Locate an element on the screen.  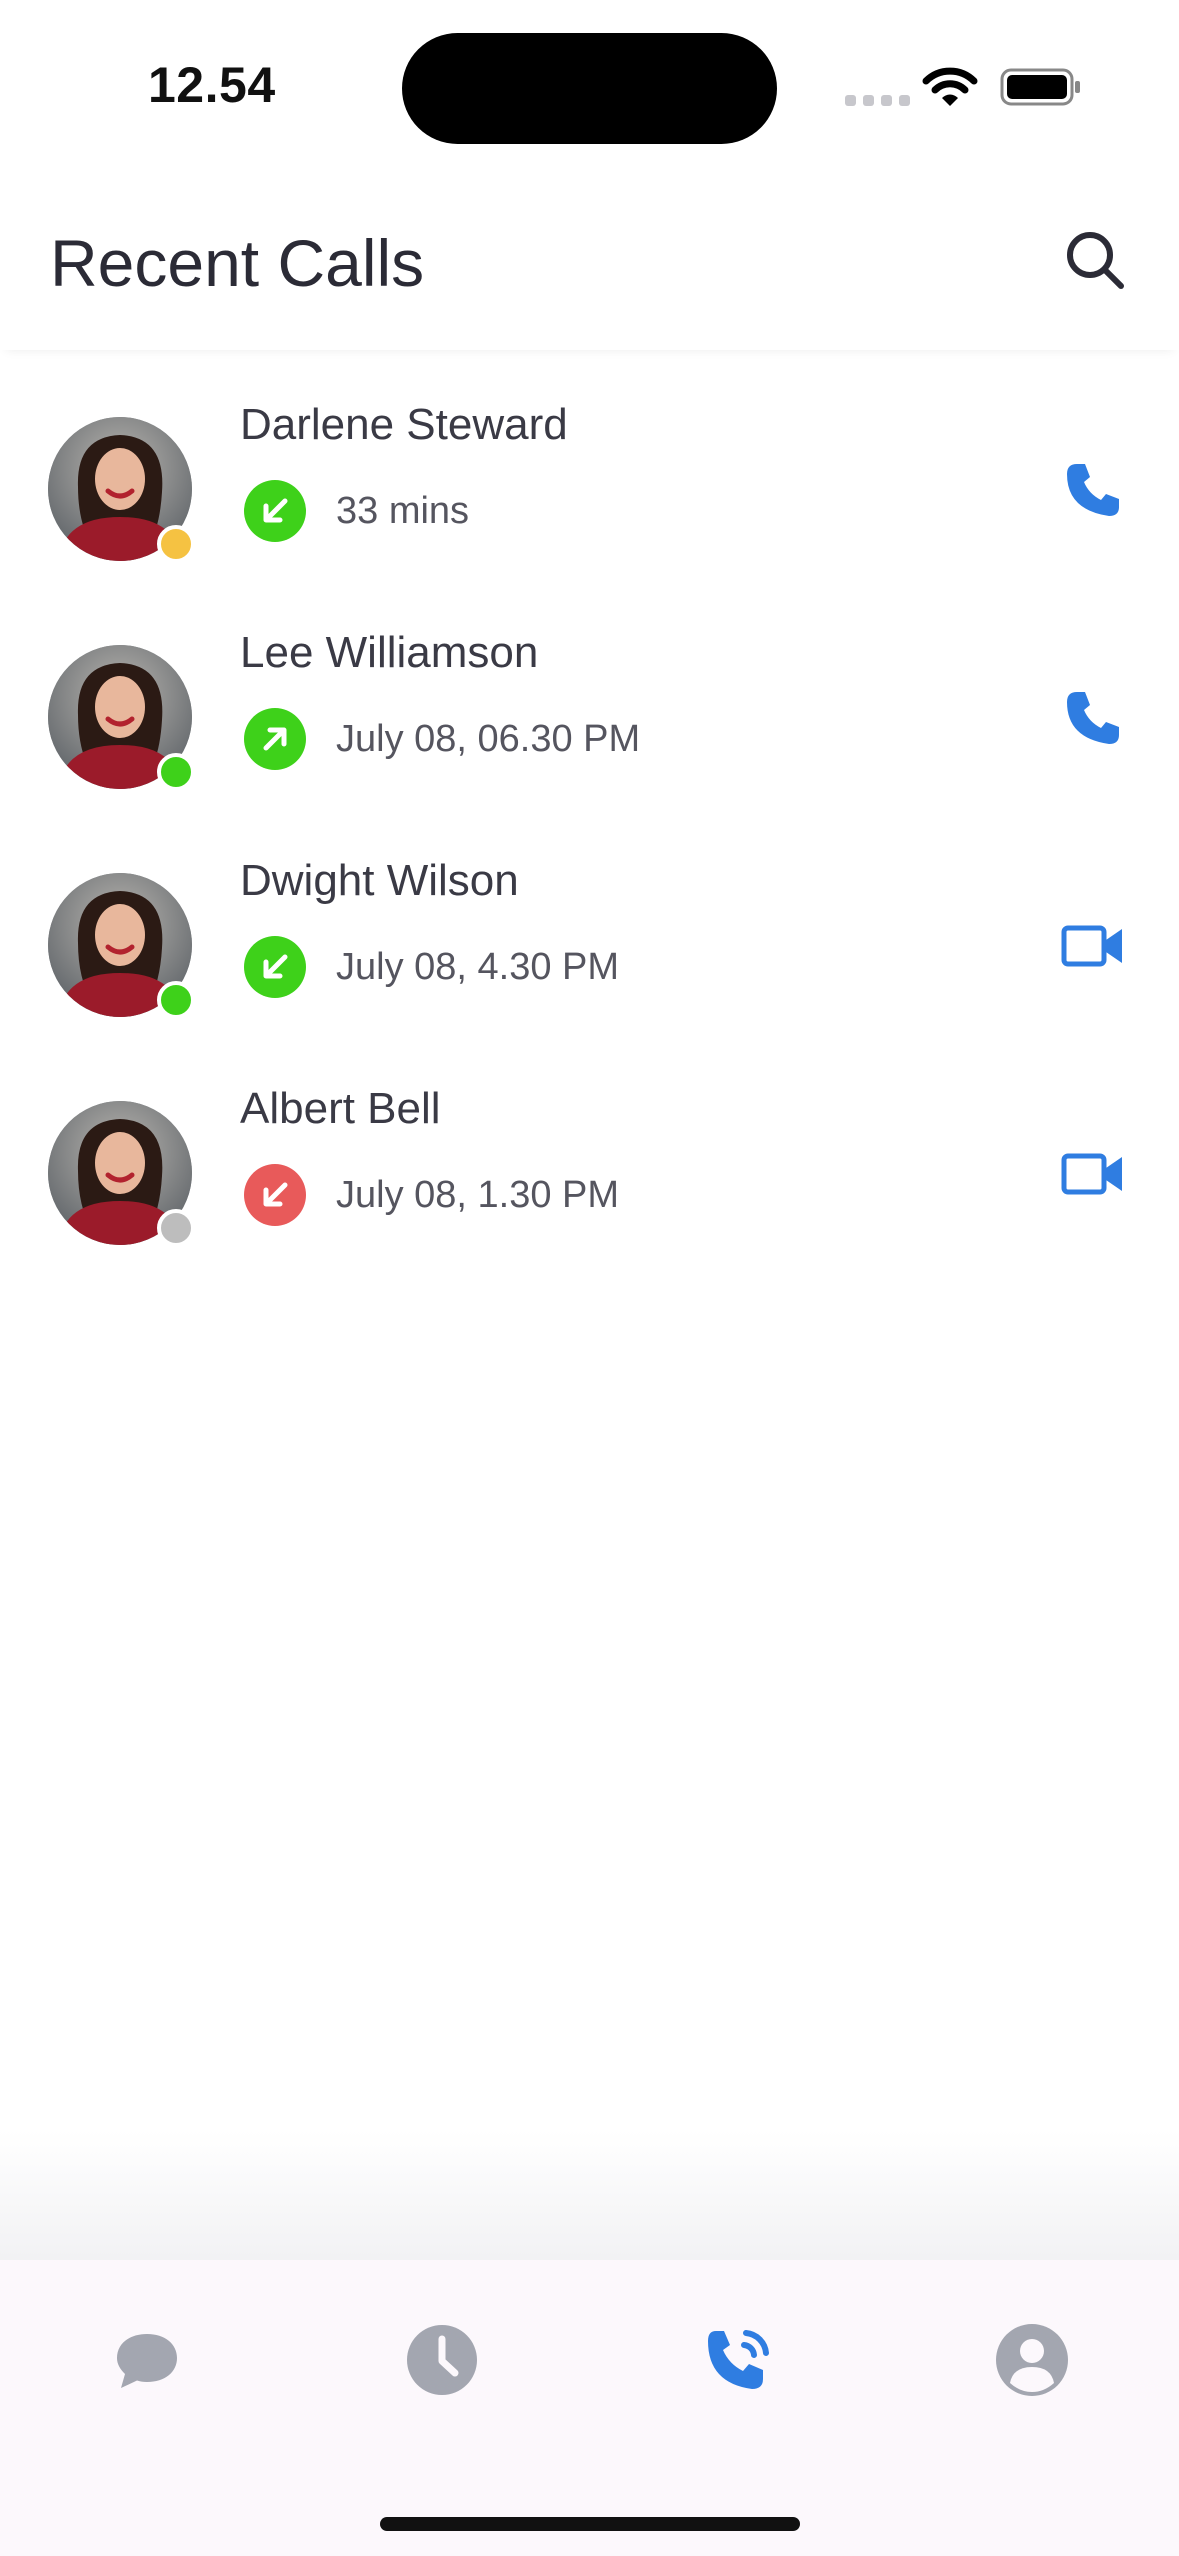
tab-bar is located at coordinates (589, 2408).